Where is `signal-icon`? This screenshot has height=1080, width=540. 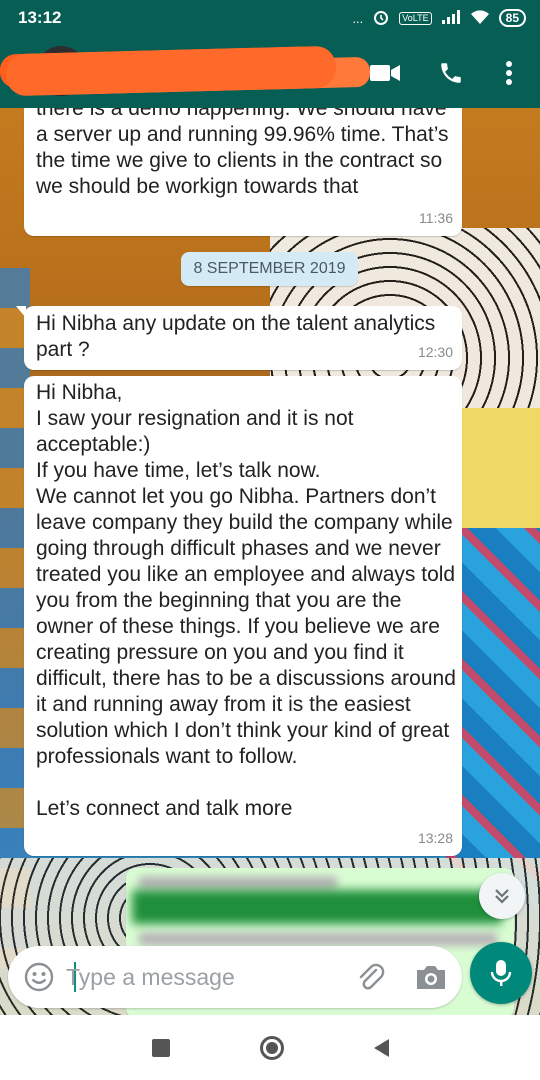
signal-icon is located at coordinates (451, 18).